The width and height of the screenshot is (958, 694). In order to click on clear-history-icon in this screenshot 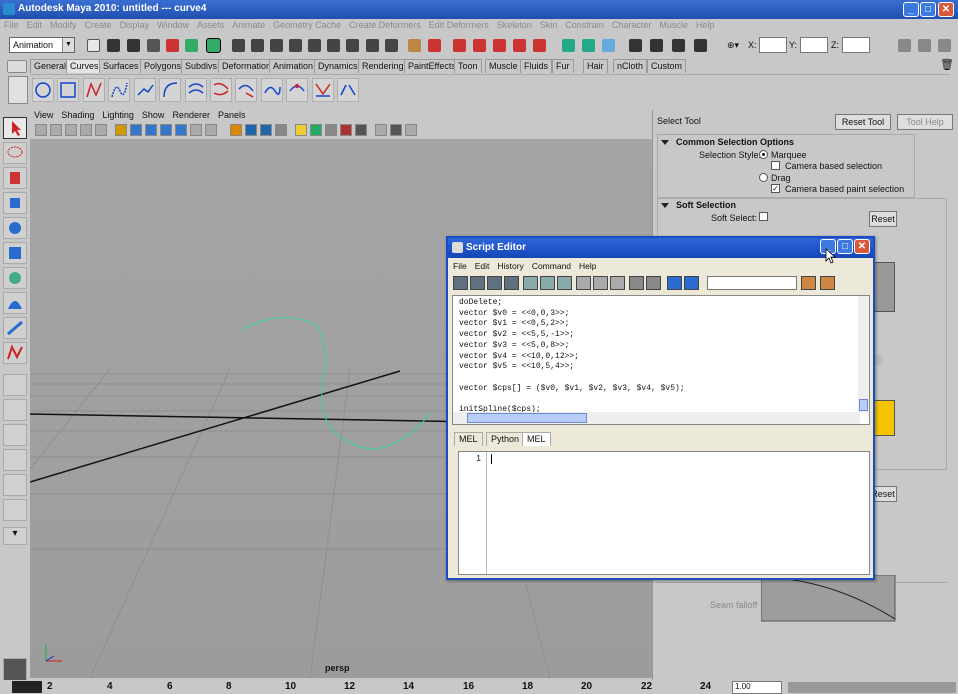, I will do `click(530, 283)`.